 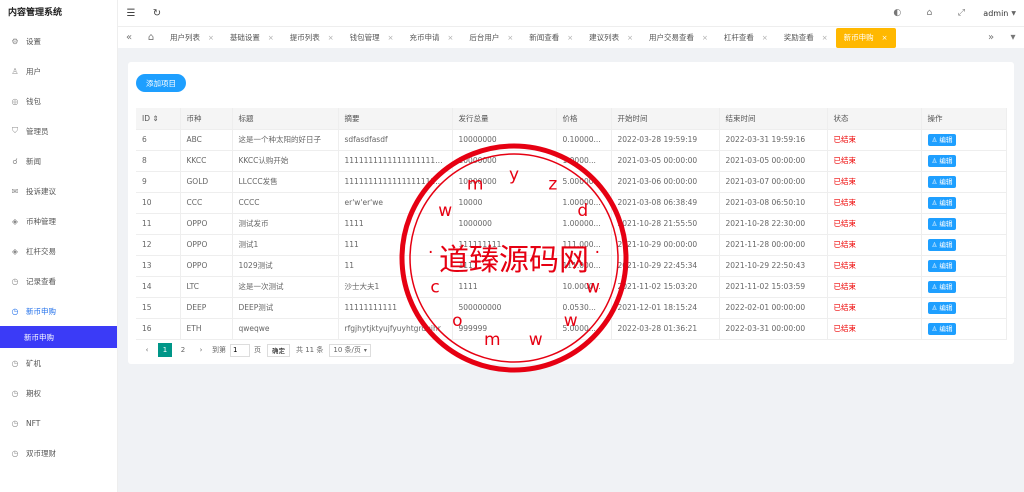 I want to click on table-cell: 10000000, so click(x=504, y=161).